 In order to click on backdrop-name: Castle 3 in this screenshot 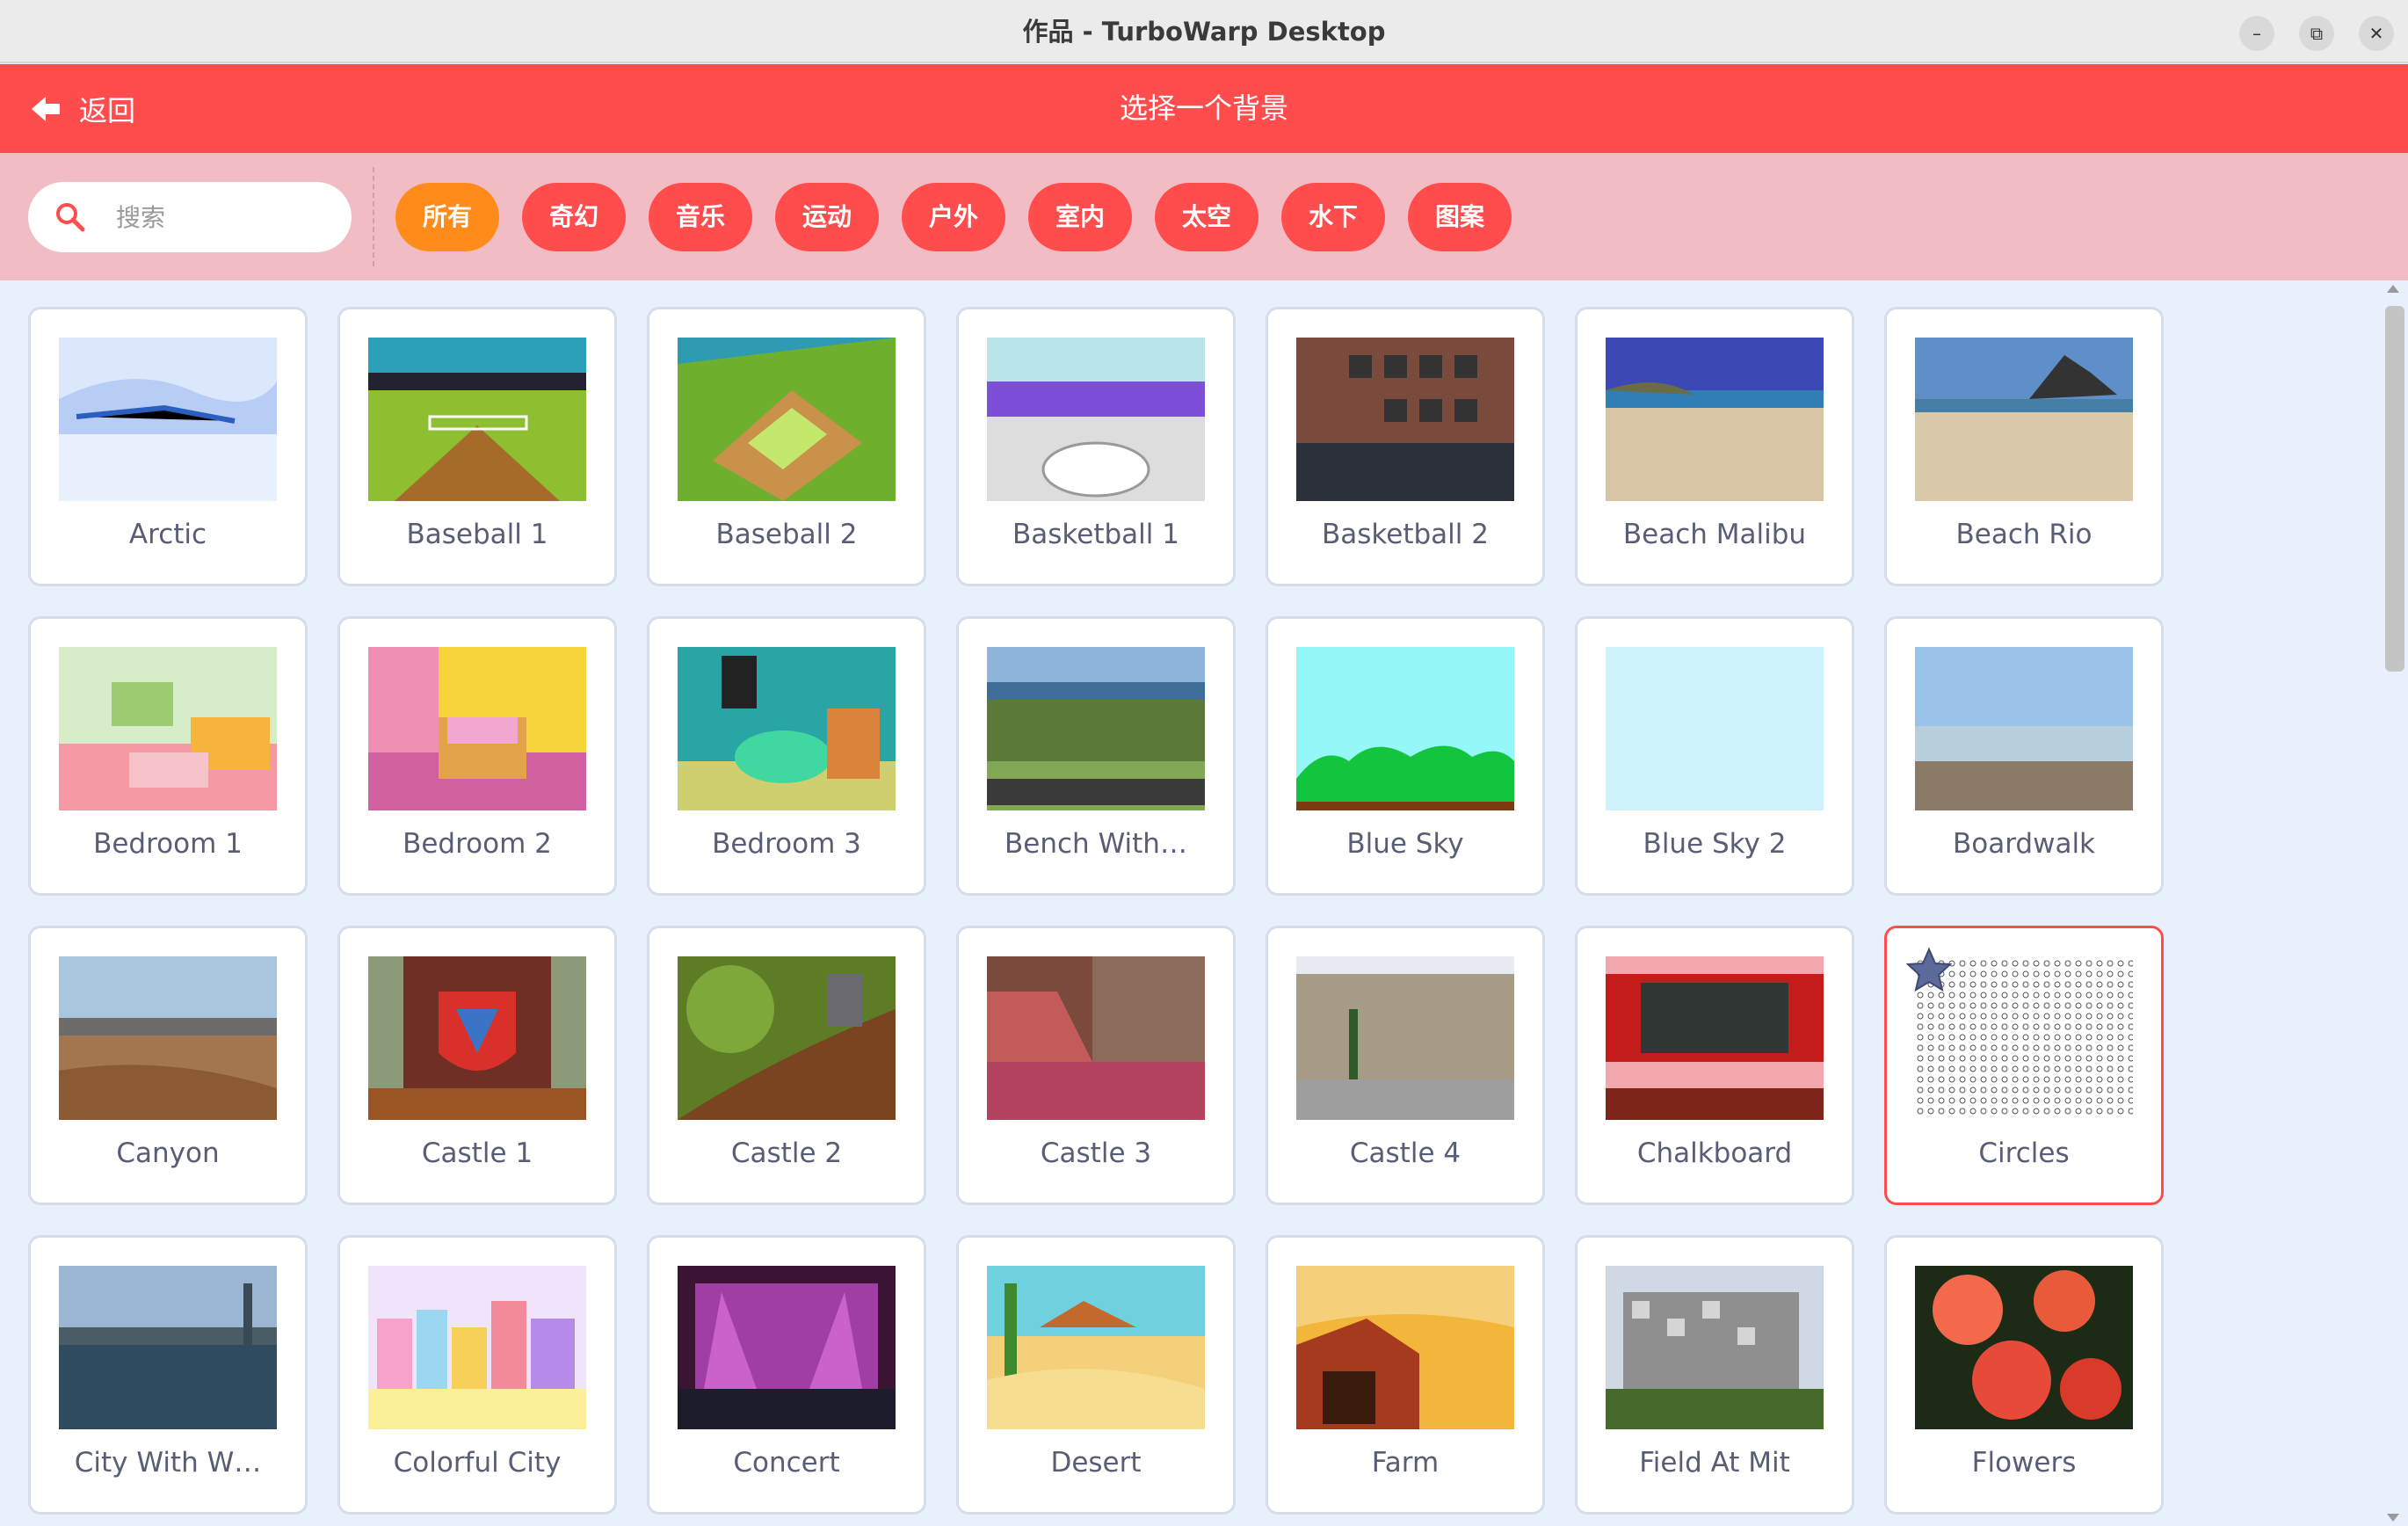, I will do `click(1096, 1153)`.